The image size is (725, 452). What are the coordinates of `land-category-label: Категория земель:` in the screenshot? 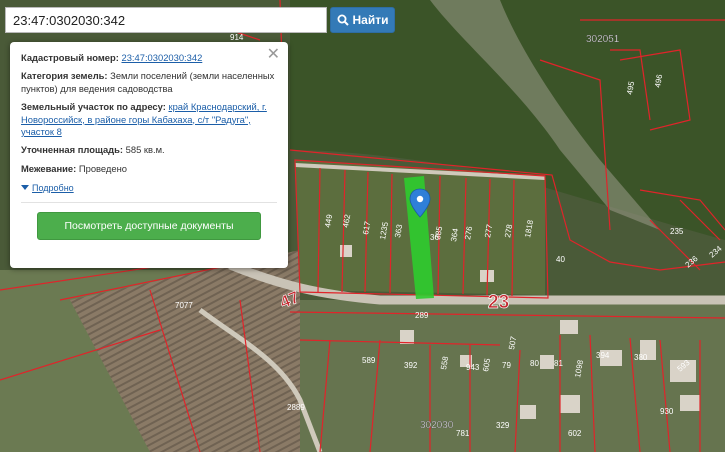 It's located at (64, 76).